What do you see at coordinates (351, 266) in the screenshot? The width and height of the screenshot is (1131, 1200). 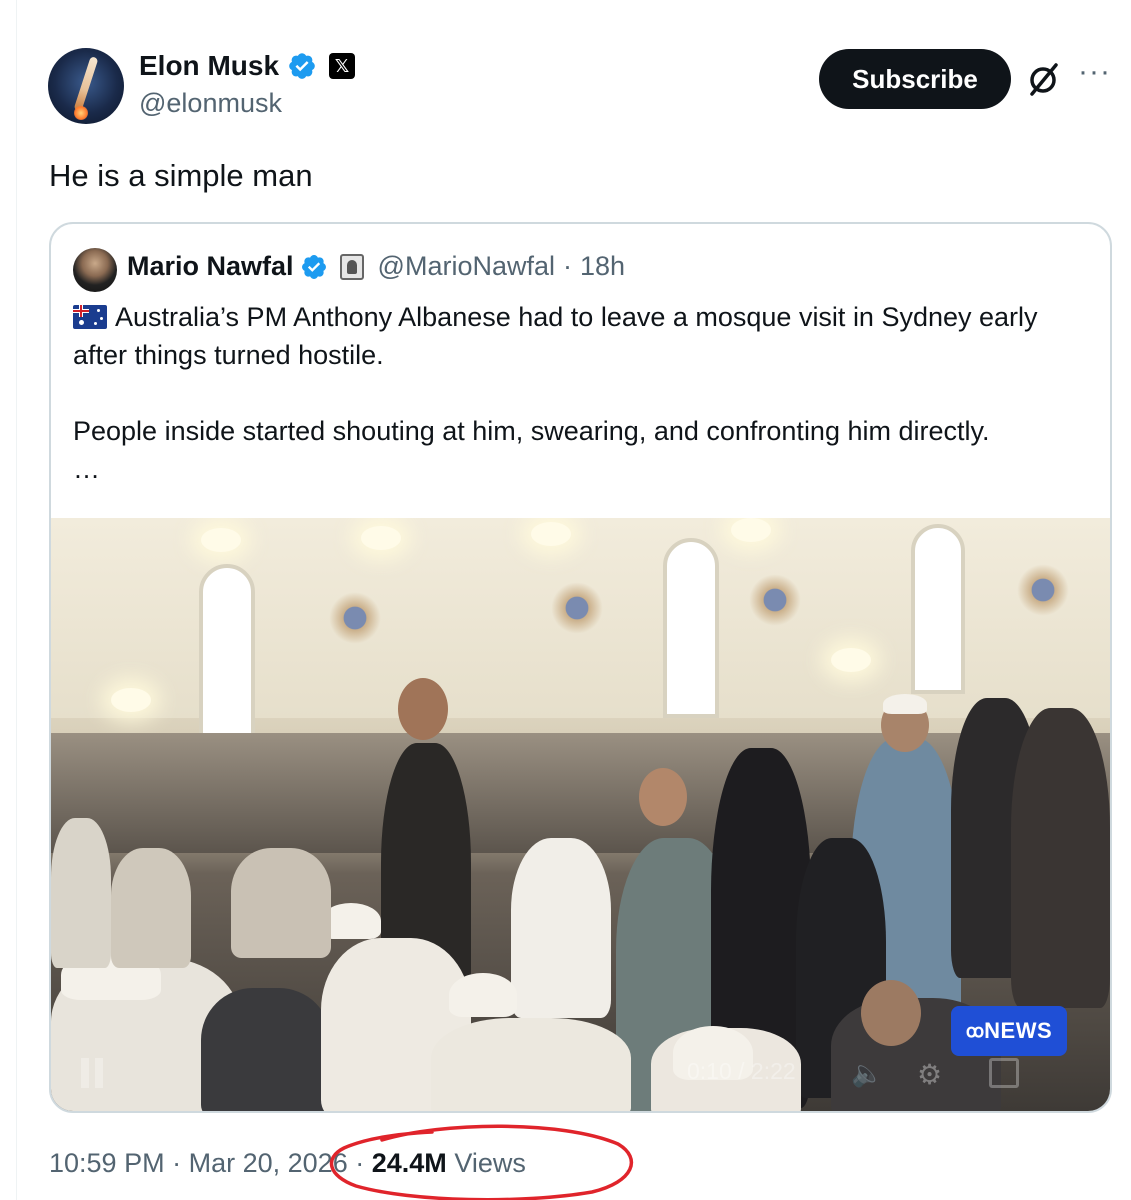 I see `affiliation-avatar-icon` at bounding box center [351, 266].